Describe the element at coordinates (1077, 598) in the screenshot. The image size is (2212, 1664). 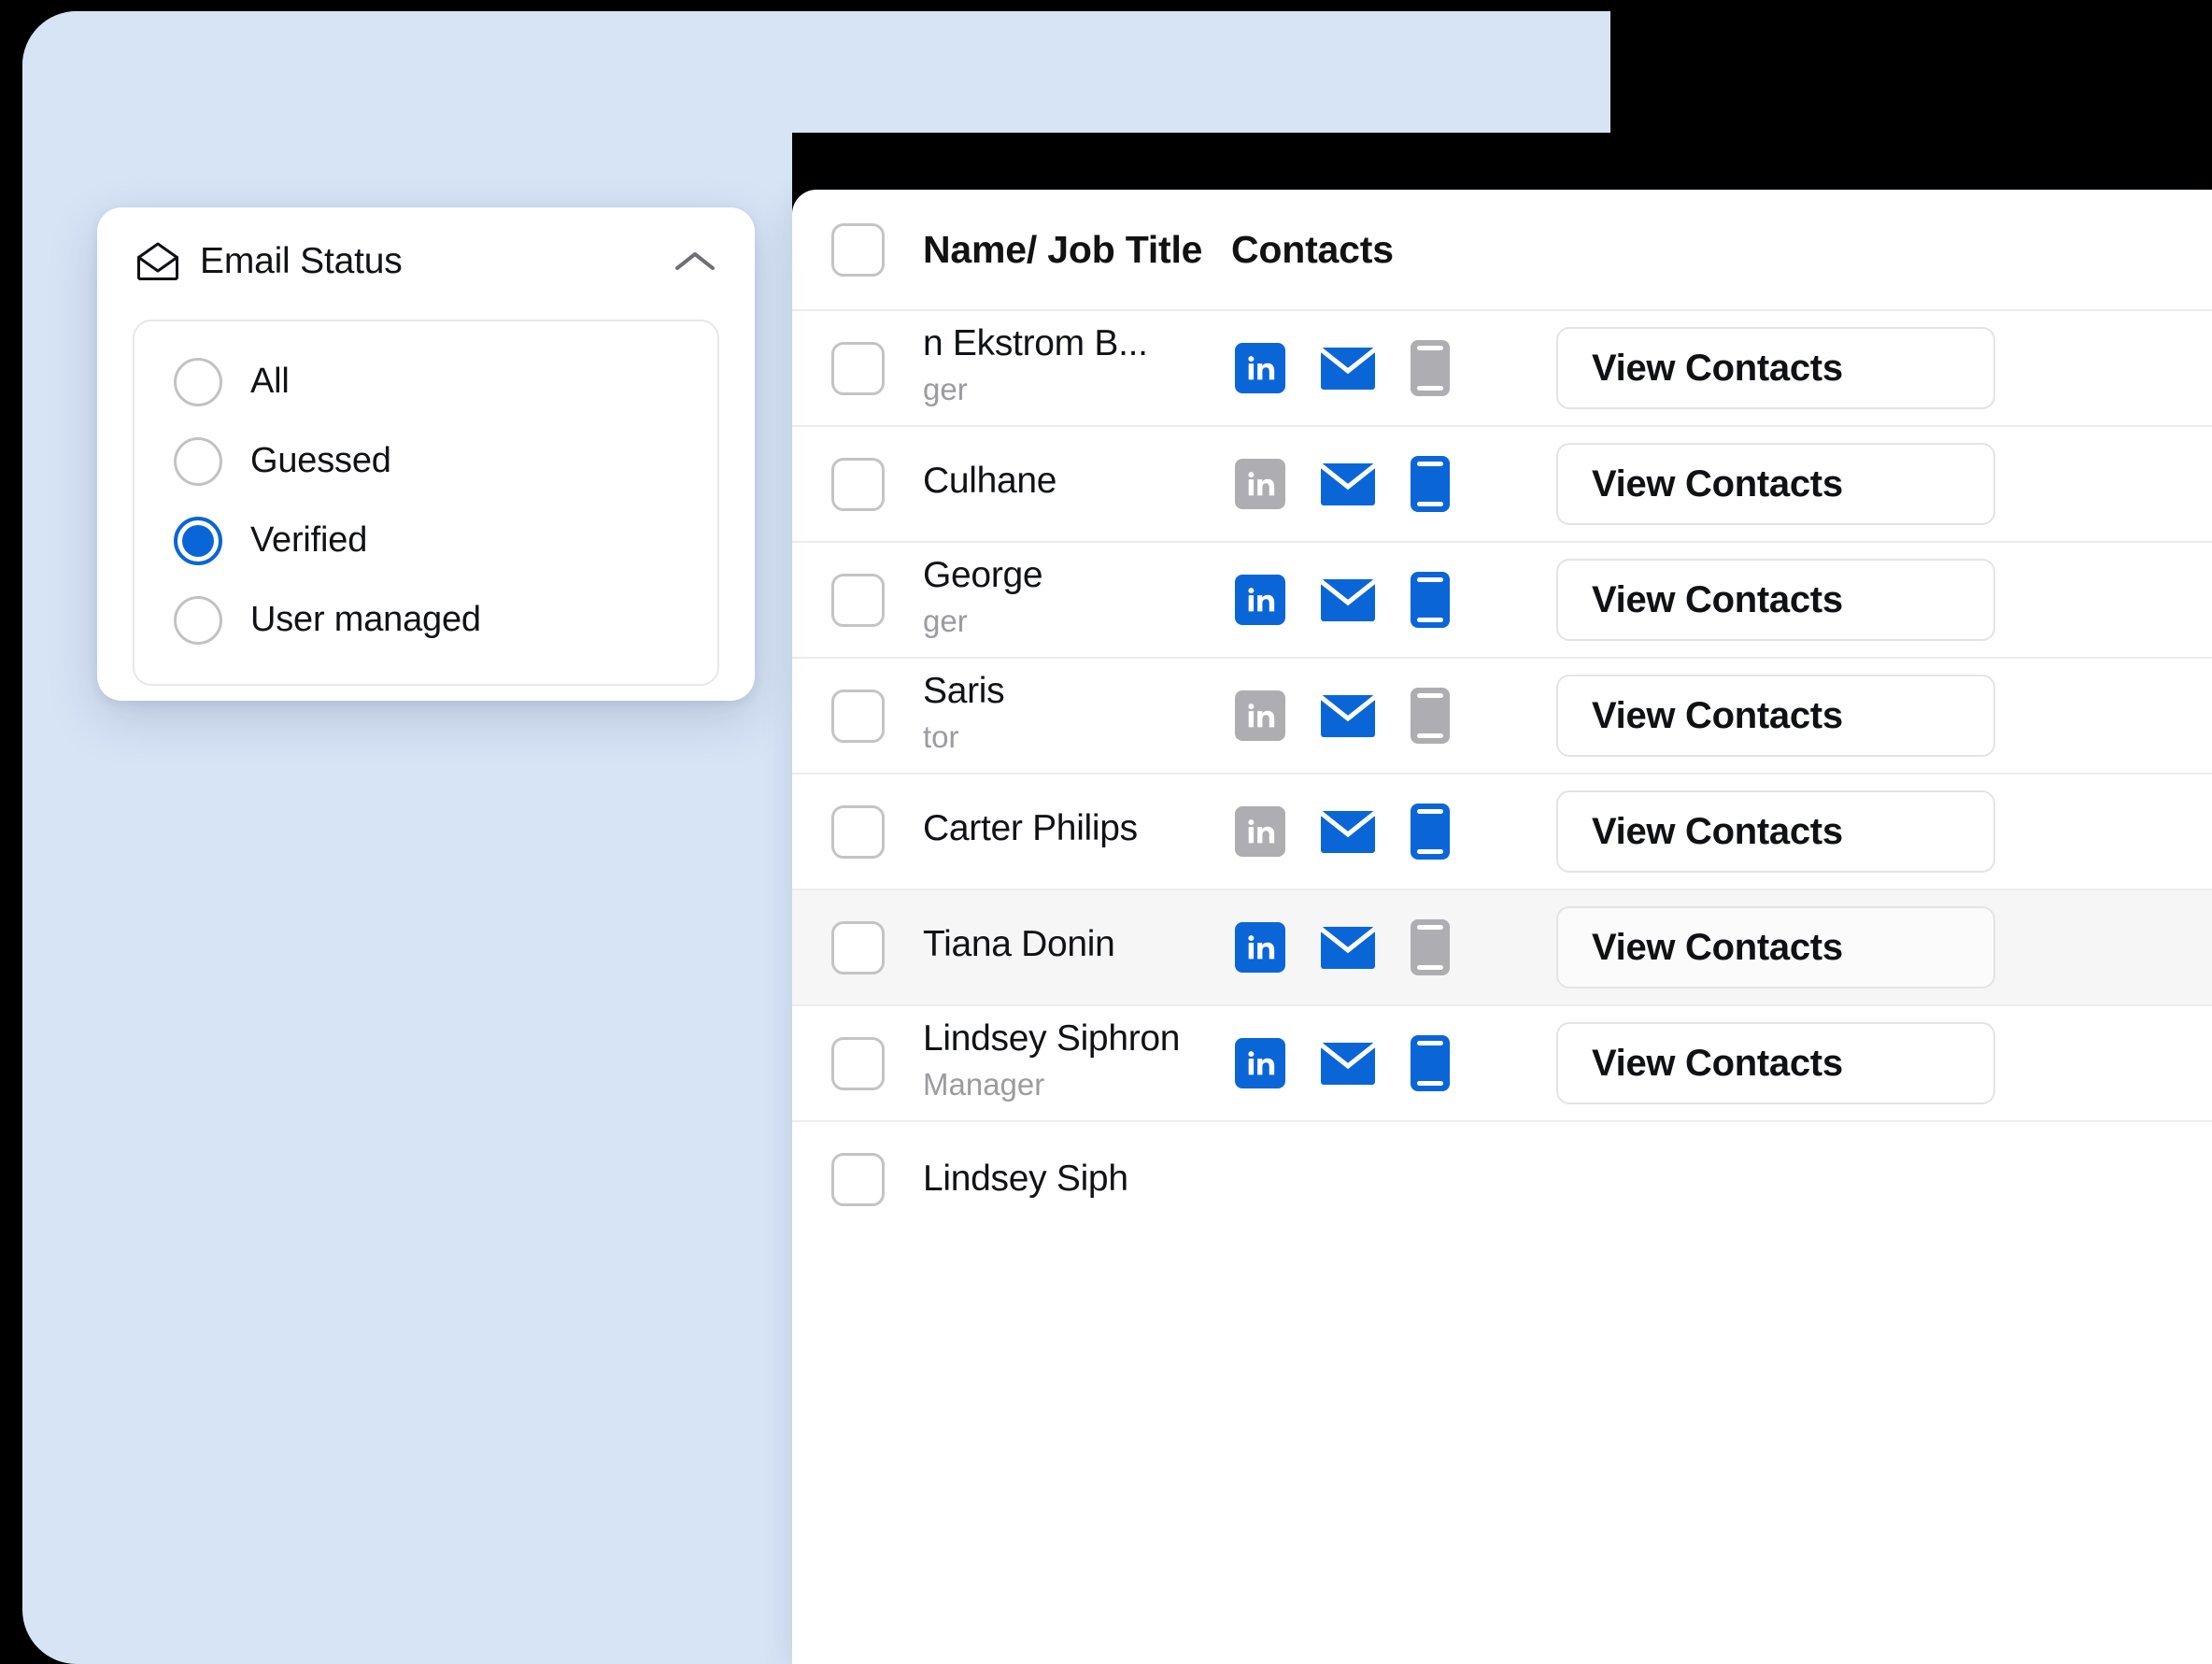
I see `row-name-cell: George ger` at that location.